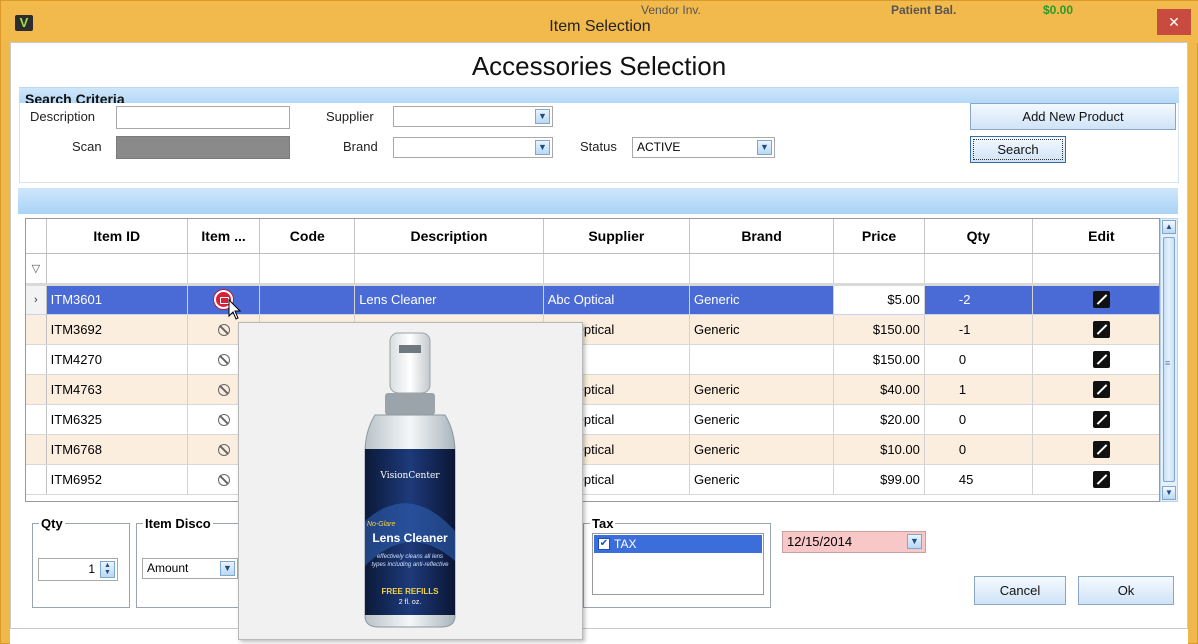 The height and width of the screenshot is (644, 1198). I want to click on grid-vertical-scrollbar: ▲ ▼, so click(1169, 360).